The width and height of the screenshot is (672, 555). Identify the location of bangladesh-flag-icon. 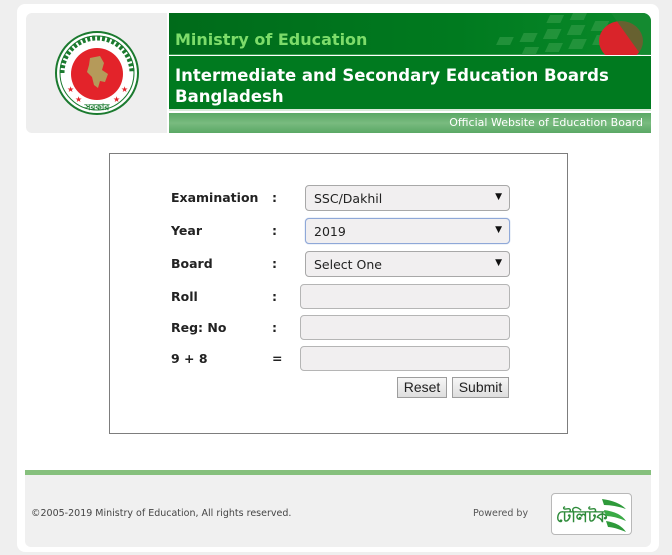
(573, 34).